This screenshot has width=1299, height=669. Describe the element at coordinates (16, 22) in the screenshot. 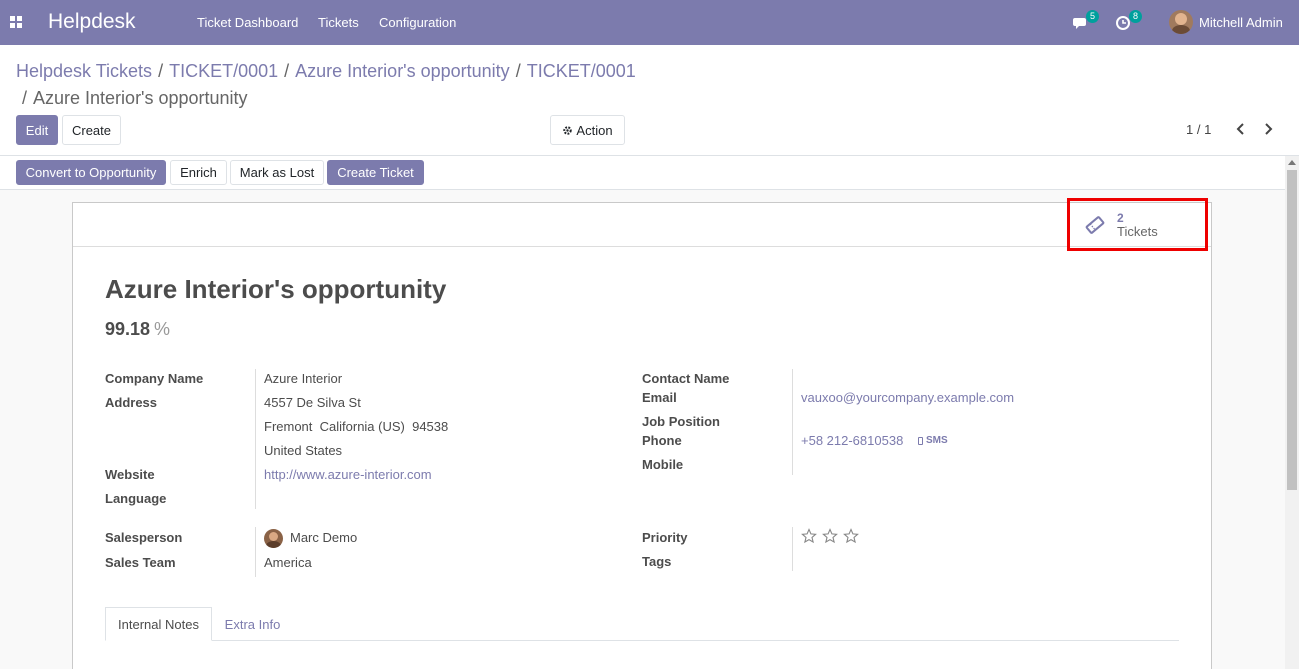

I see `apps-menu-icon` at that location.